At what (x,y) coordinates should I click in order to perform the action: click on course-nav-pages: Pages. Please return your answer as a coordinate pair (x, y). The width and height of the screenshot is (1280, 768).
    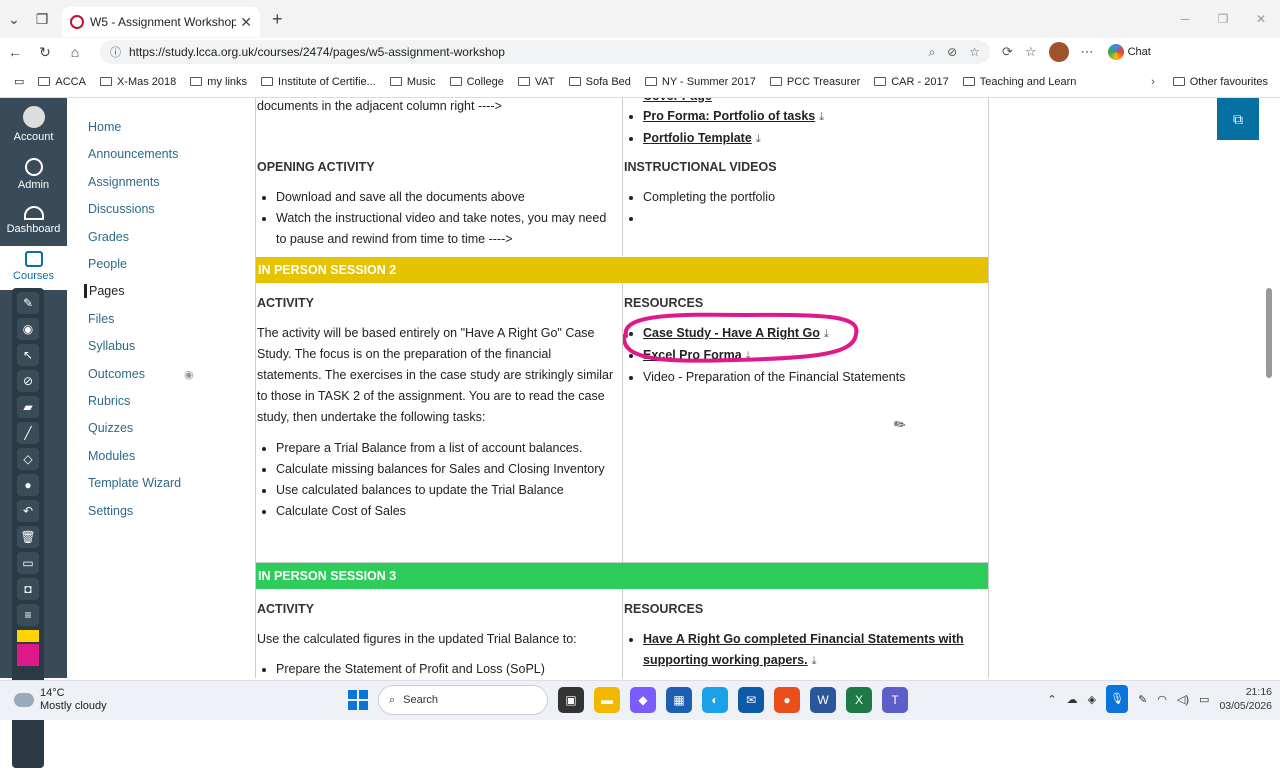
    Looking at the image, I should click on (104, 291).